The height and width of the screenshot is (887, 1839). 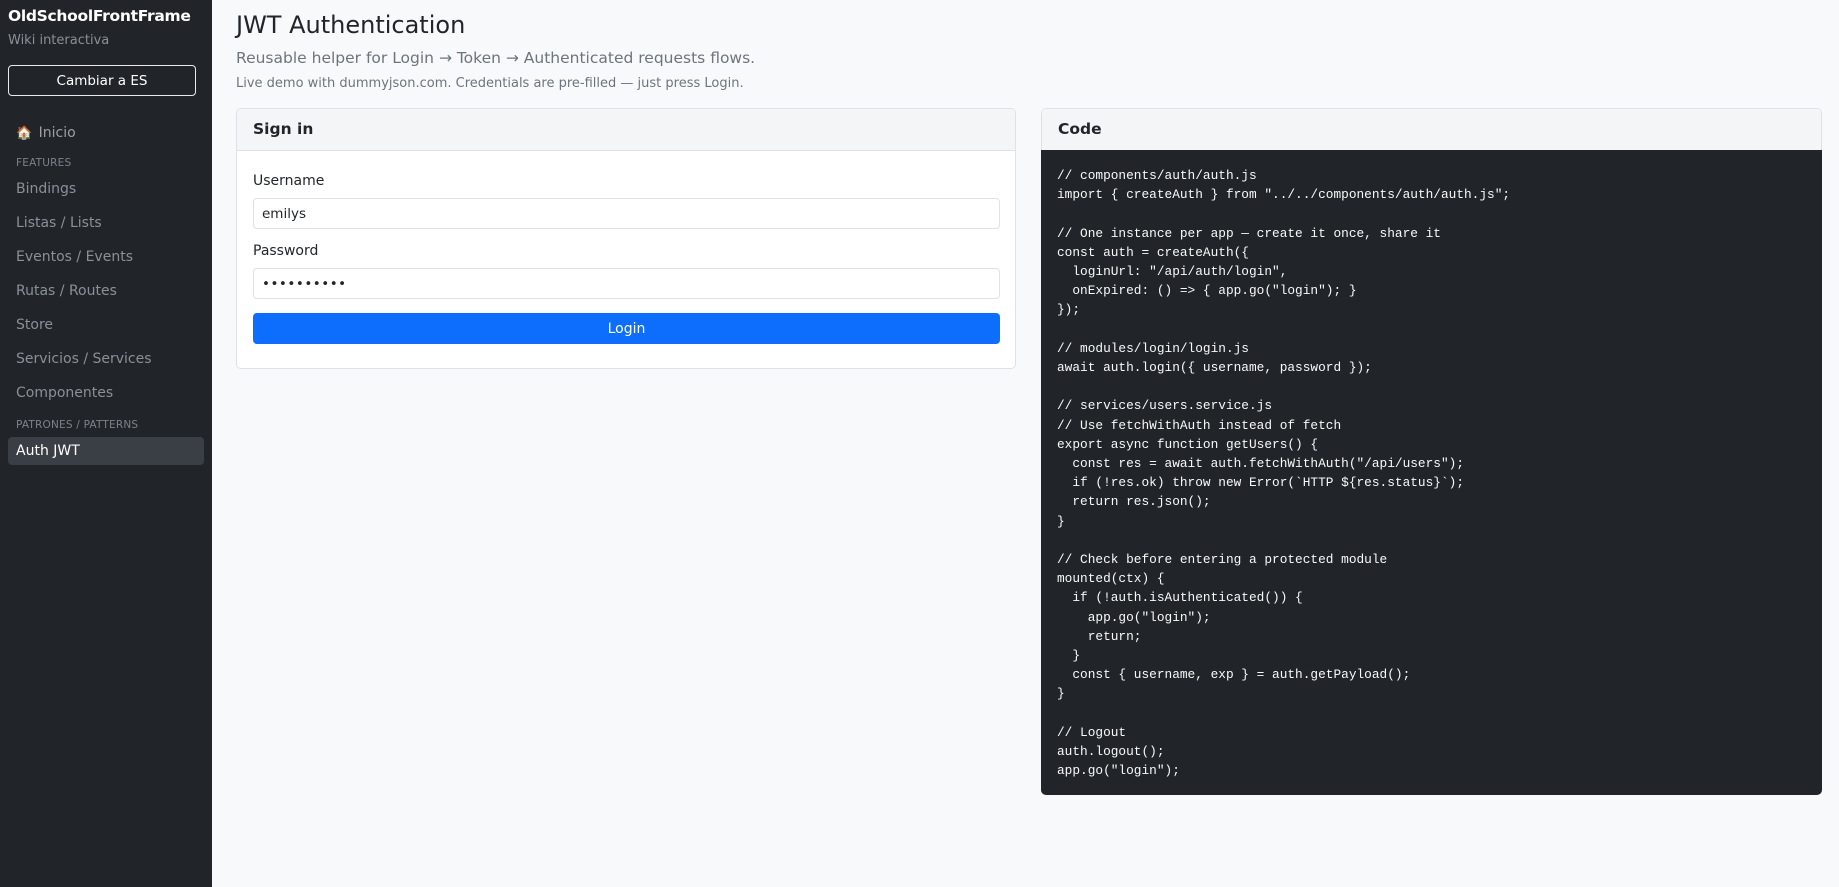 I want to click on login-form: Username Password Login, so click(x=626, y=259).